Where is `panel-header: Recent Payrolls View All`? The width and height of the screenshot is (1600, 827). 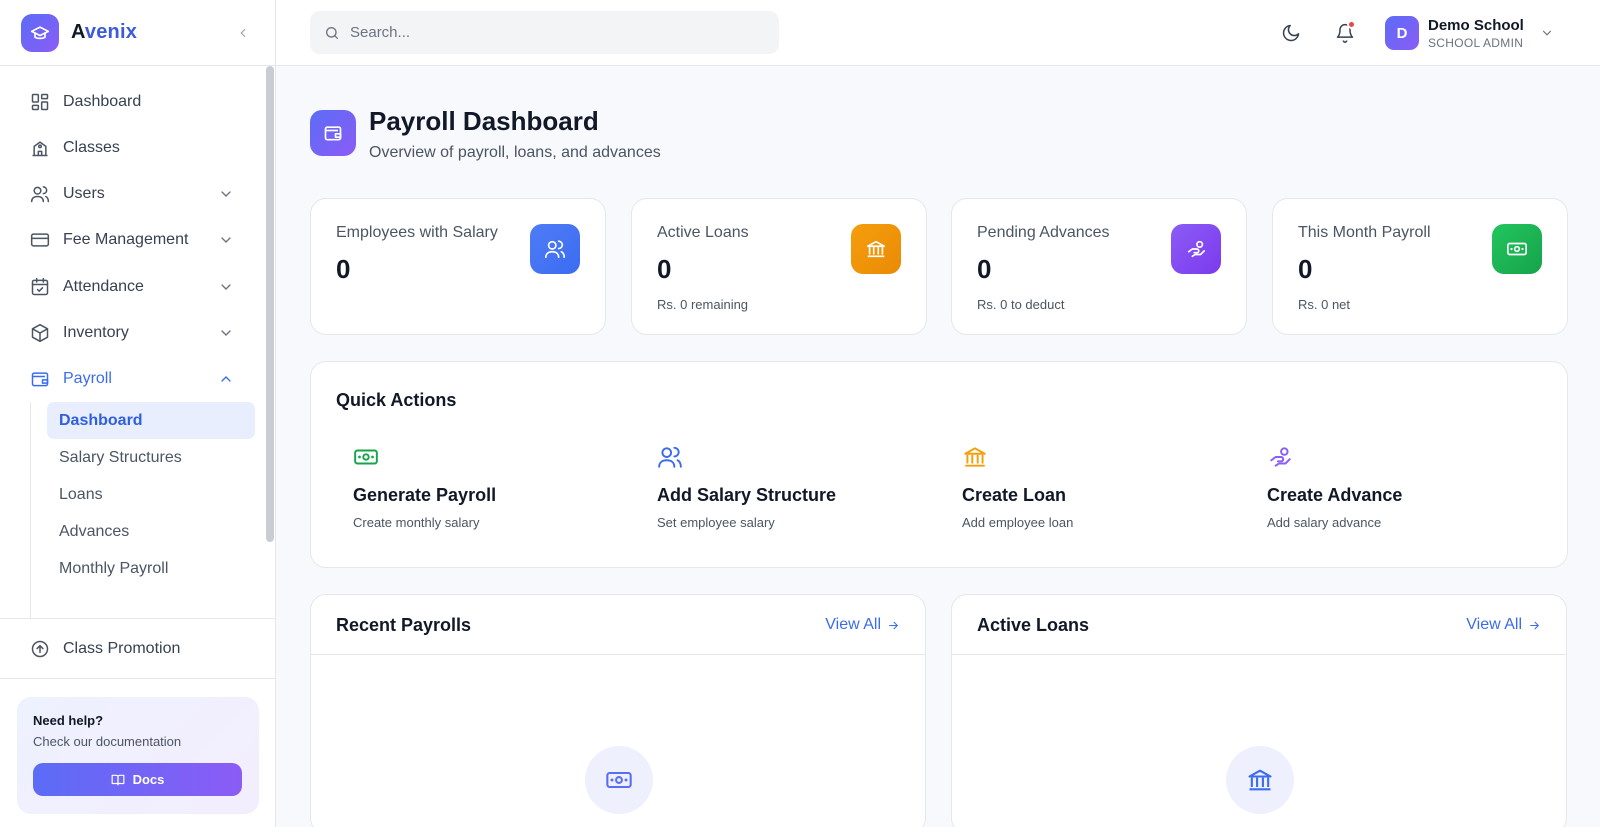 panel-header: Recent Payrolls View All is located at coordinates (618, 625).